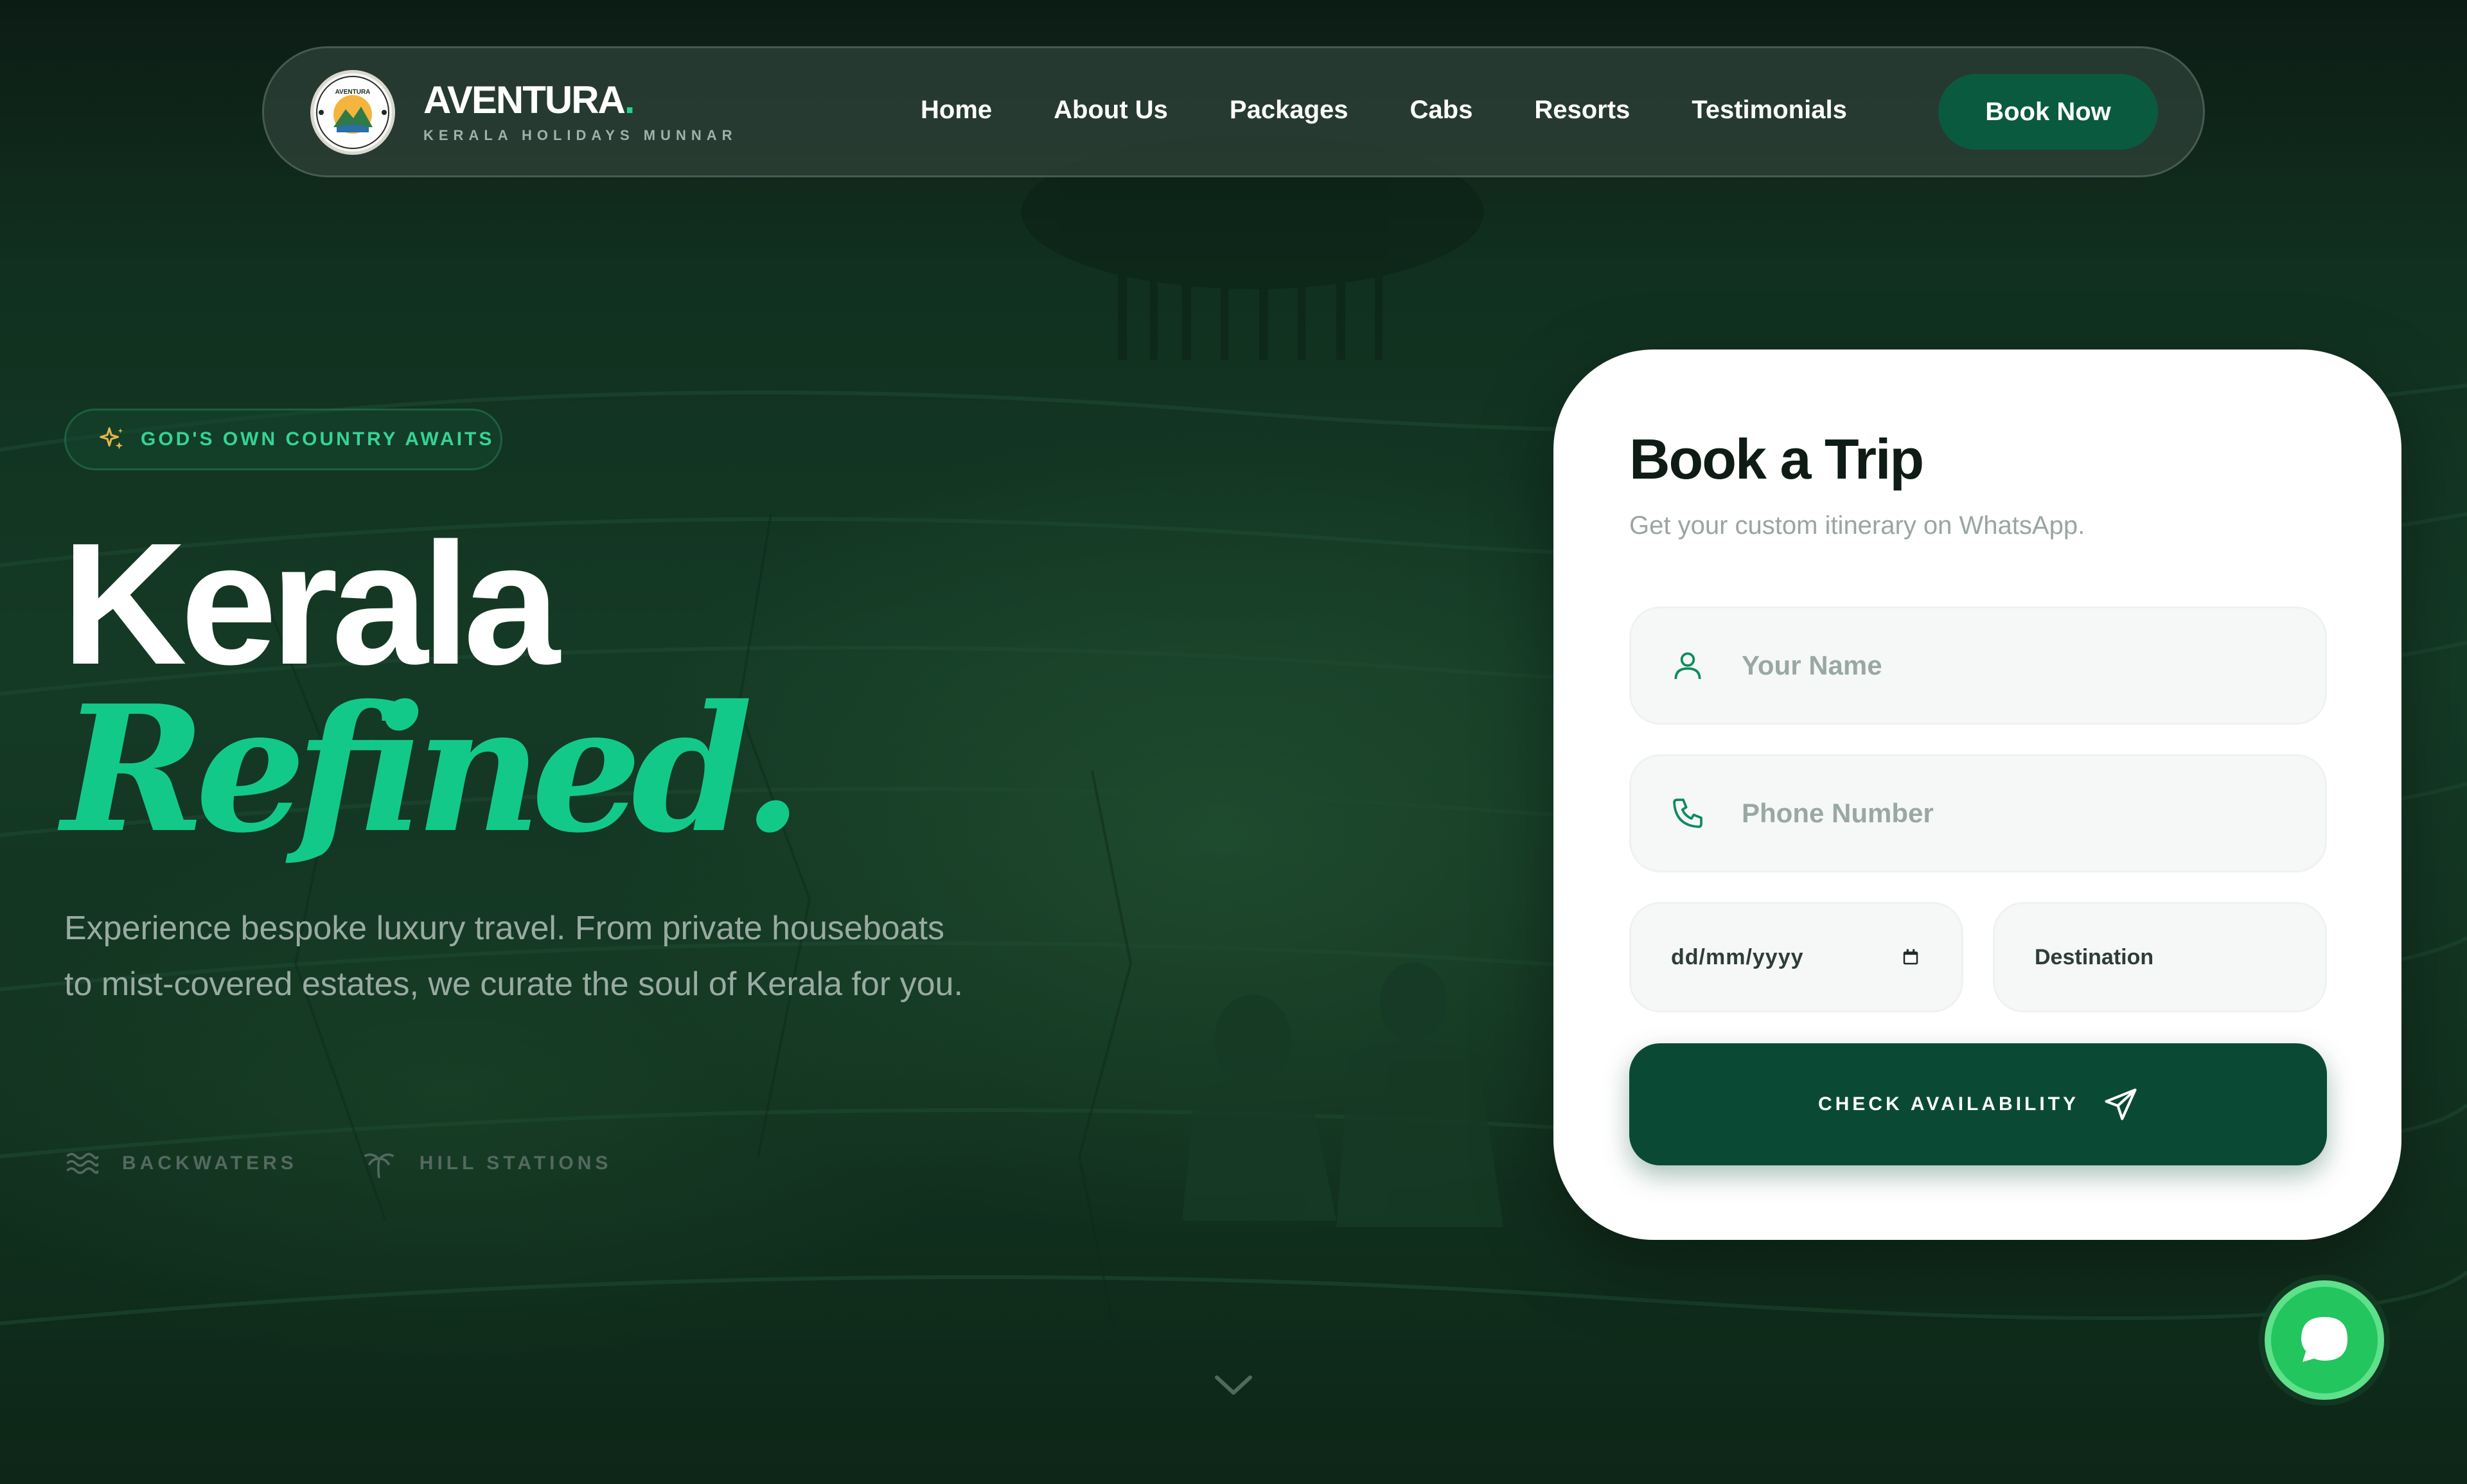 The width and height of the screenshot is (2467, 1484). What do you see at coordinates (1289, 110) in the screenshot?
I see `nav-link-packages: Packages` at bounding box center [1289, 110].